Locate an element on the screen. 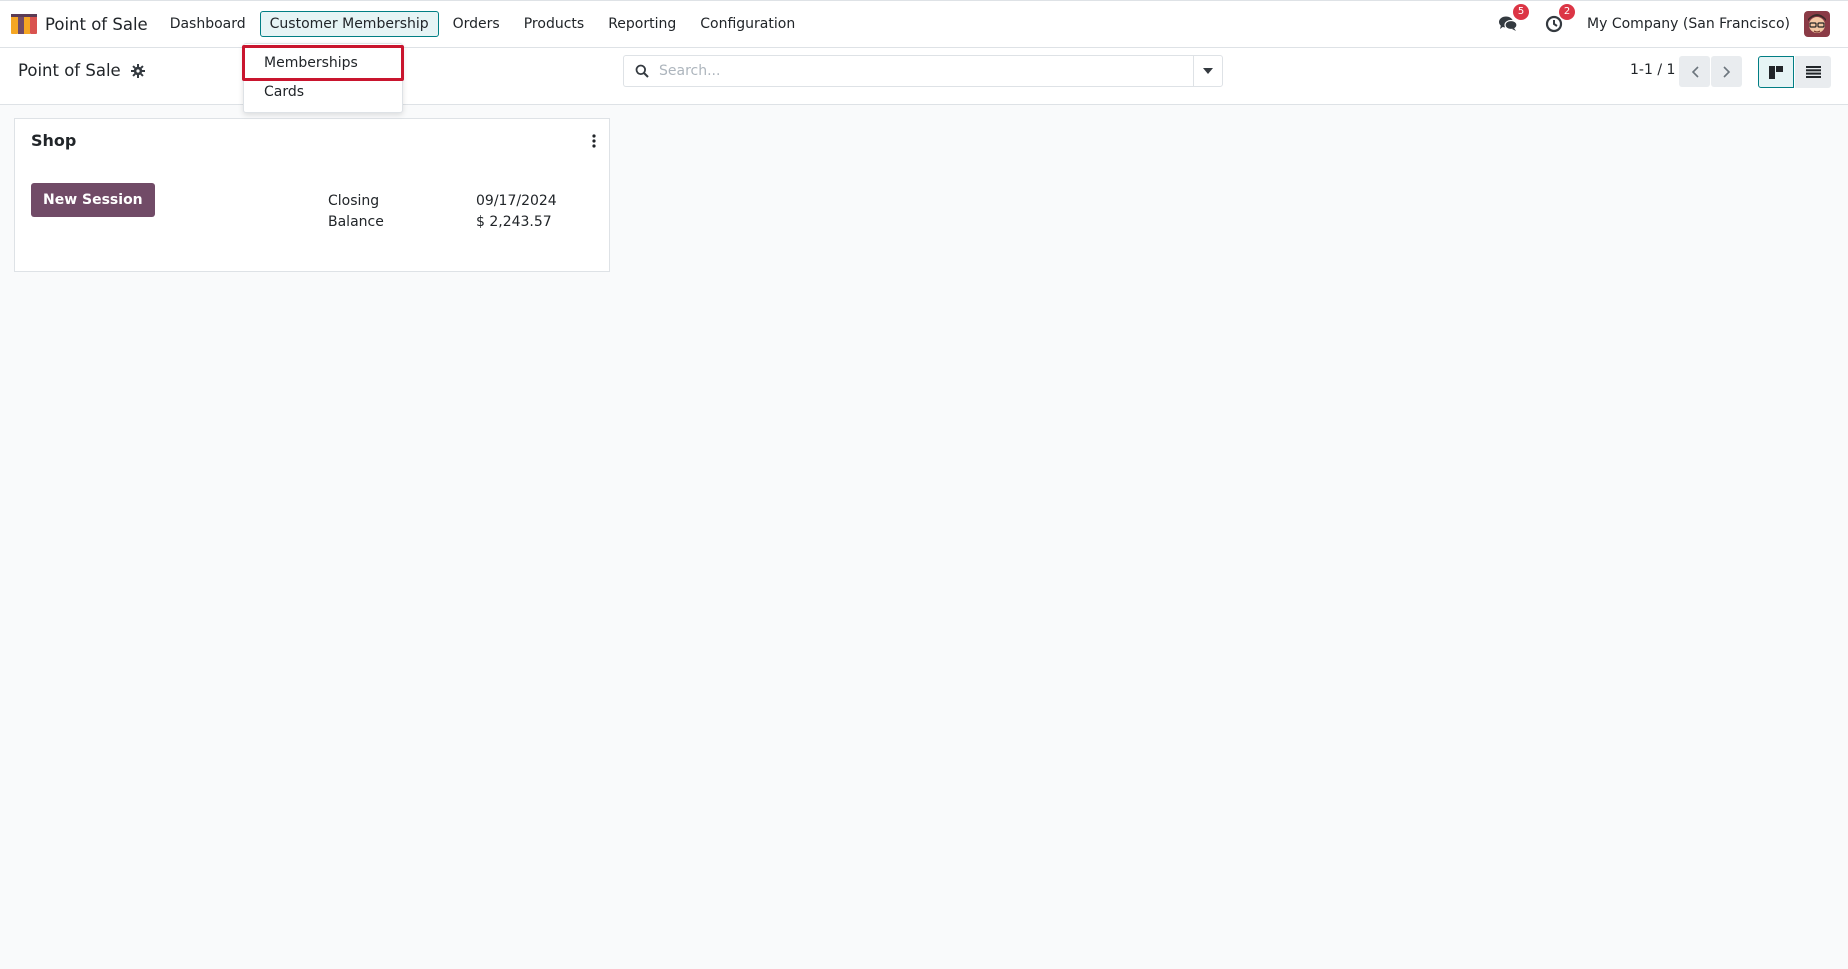  app-name: Point of Sale is located at coordinates (96, 24).